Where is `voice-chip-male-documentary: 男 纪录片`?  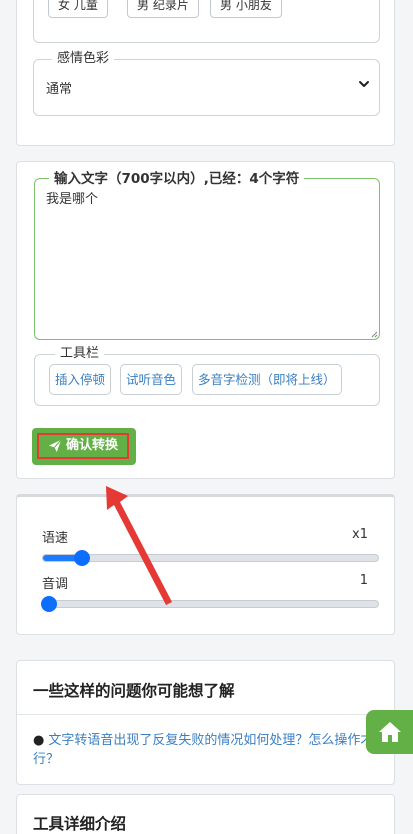 voice-chip-male-documentary: 男 纪录片 is located at coordinates (163, 9).